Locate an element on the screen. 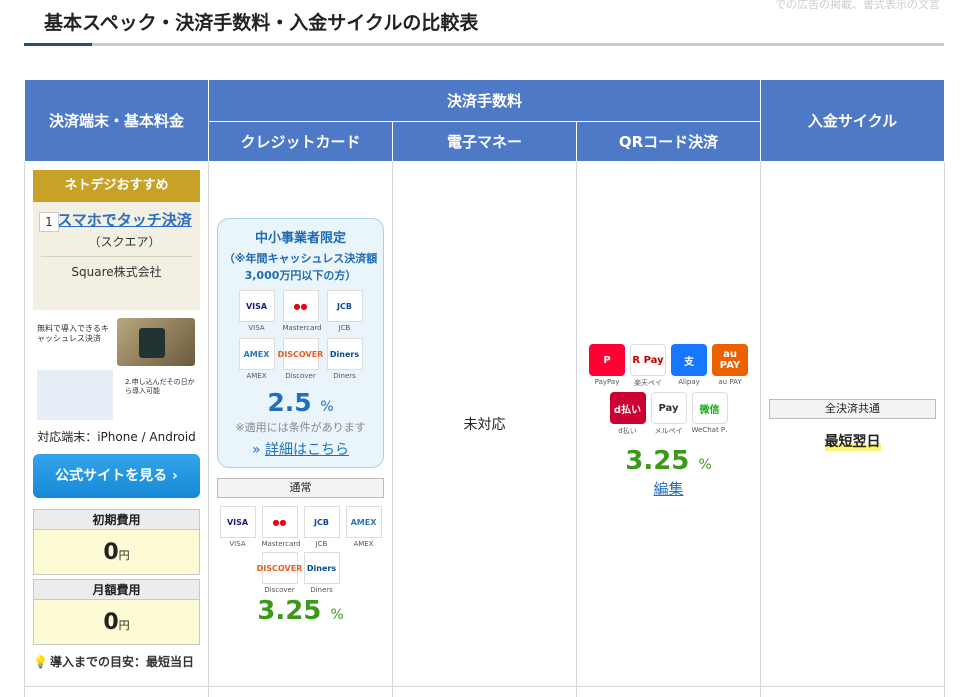 This screenshot has width=970, height=697. emoney-cell: 未対応 is located at coordinates (484, 424).